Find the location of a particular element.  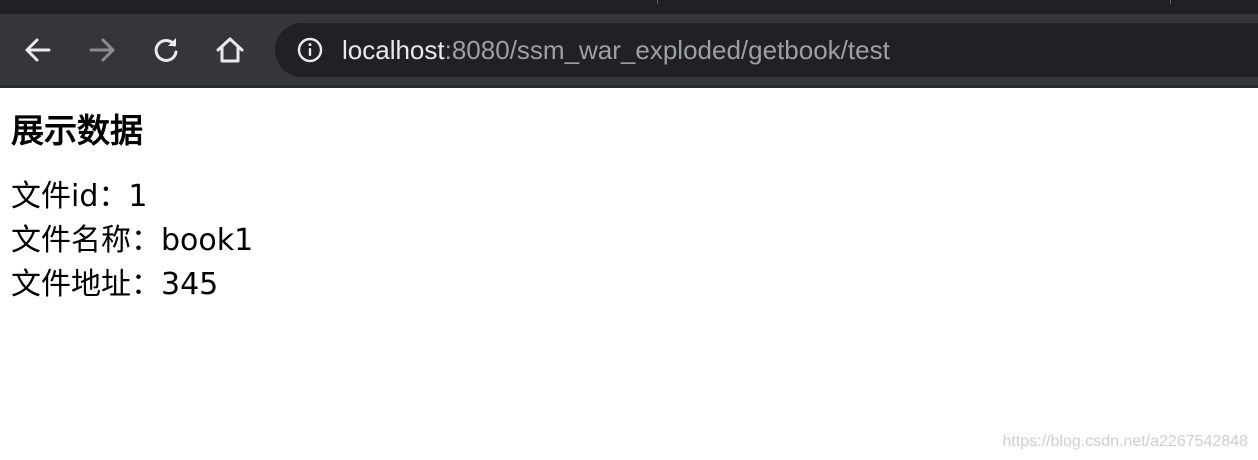

arrow-left-icon is located at coordinates (38, 50).